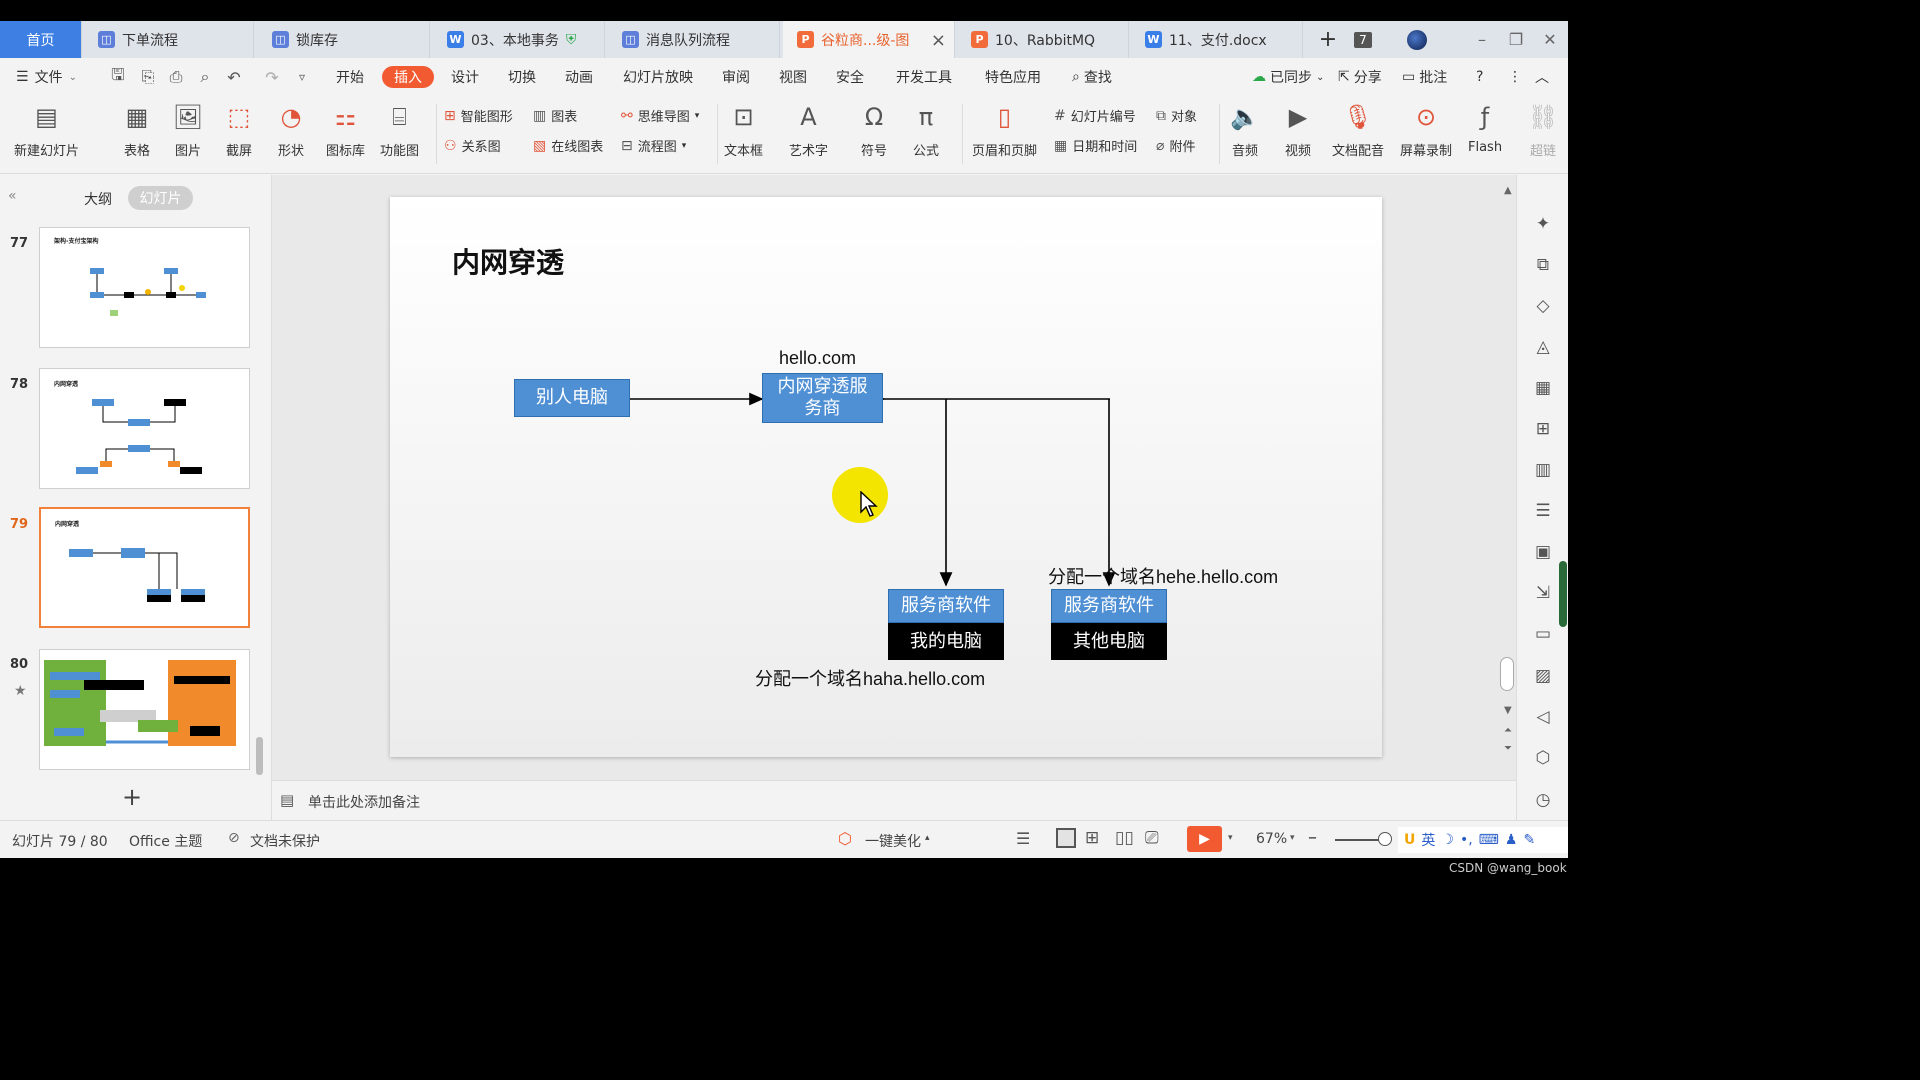 The image size is (1920, 1080). I want to click on tab-rabbitmq: P 10、RabbitMQ, so click(1043, 39).